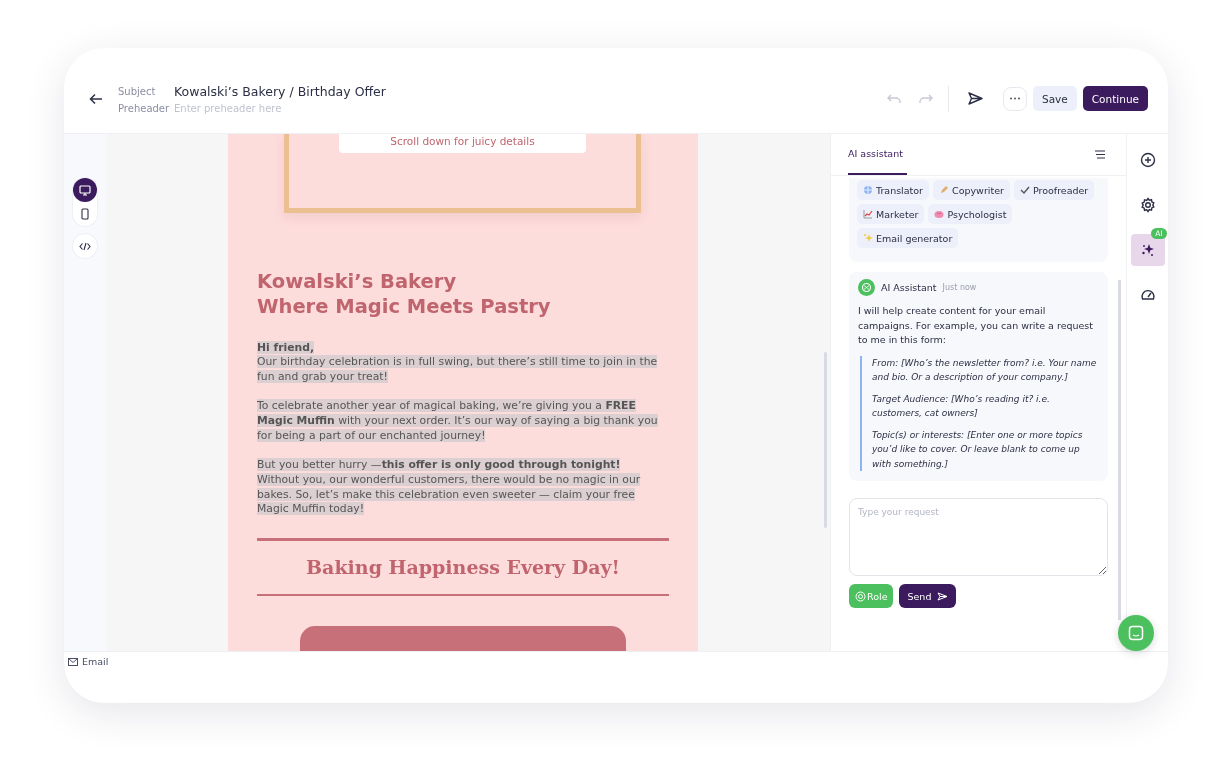 The width and height of the screenshot is (1232, 784). Describe the element at coordinates (1136, 633) in the screenshot. I see `chat-icon` at that location.